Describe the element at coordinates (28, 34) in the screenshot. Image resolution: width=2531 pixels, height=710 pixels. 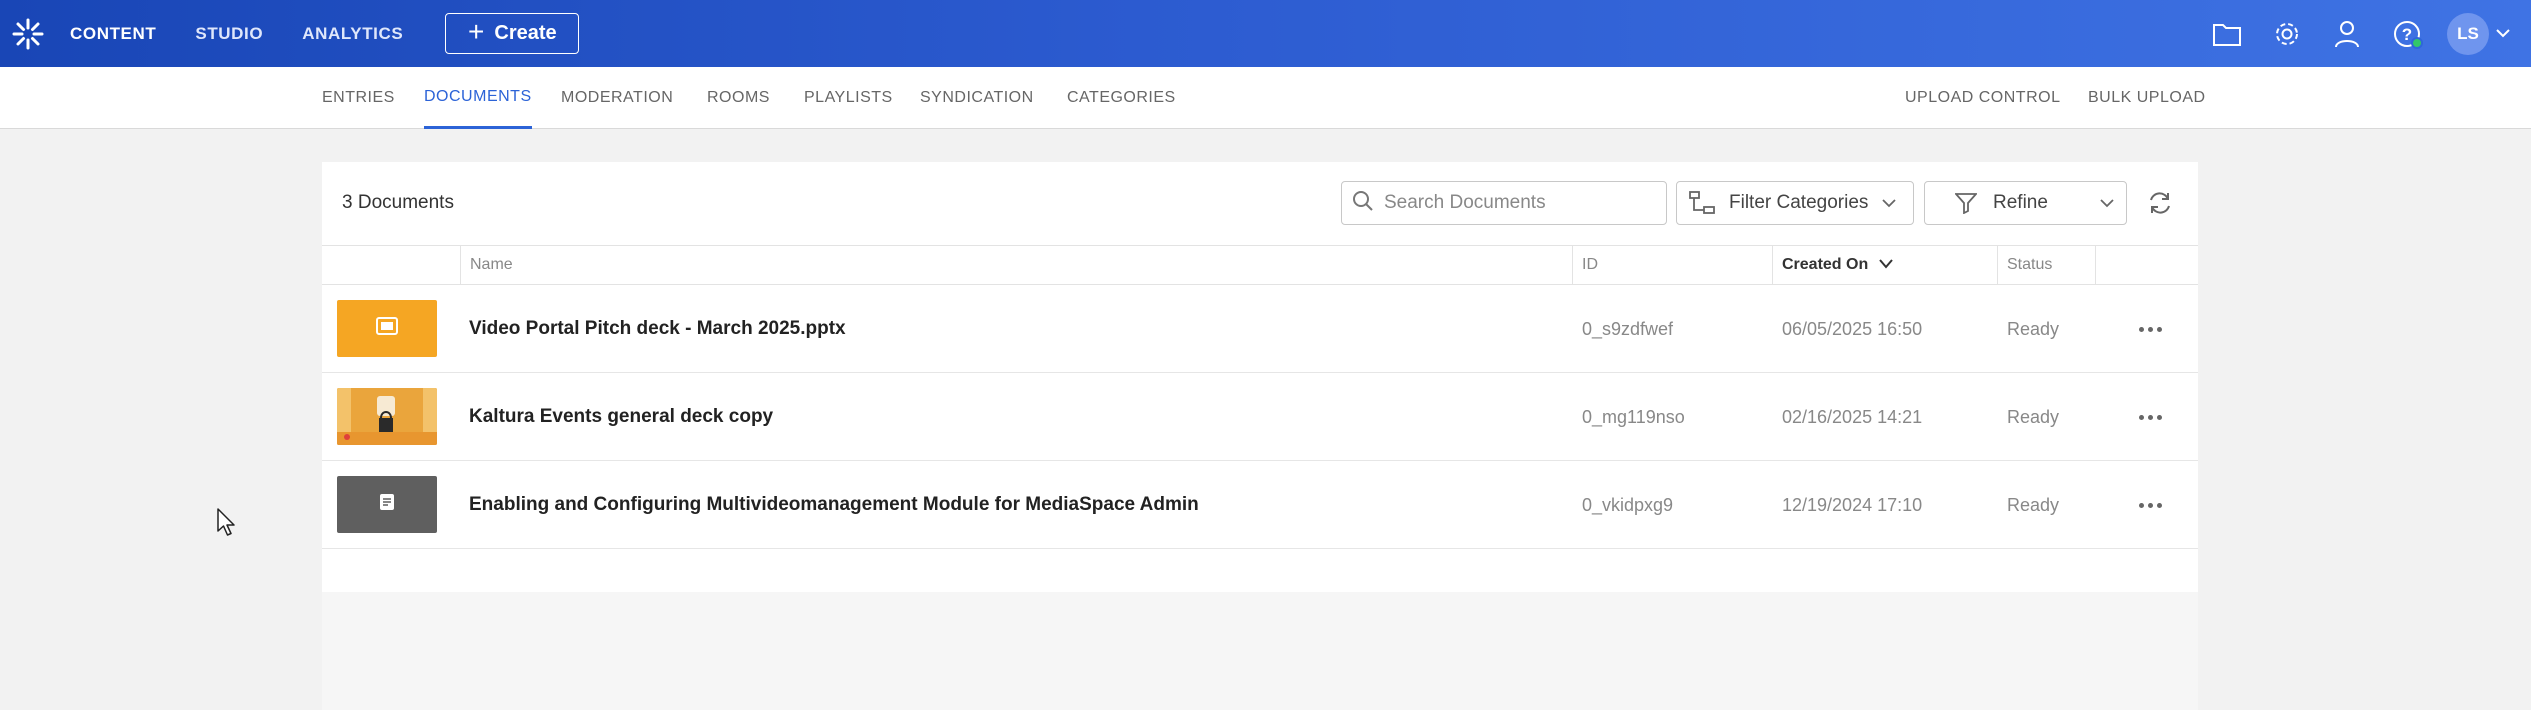
I see `kaltura-logo-icon` at that location.